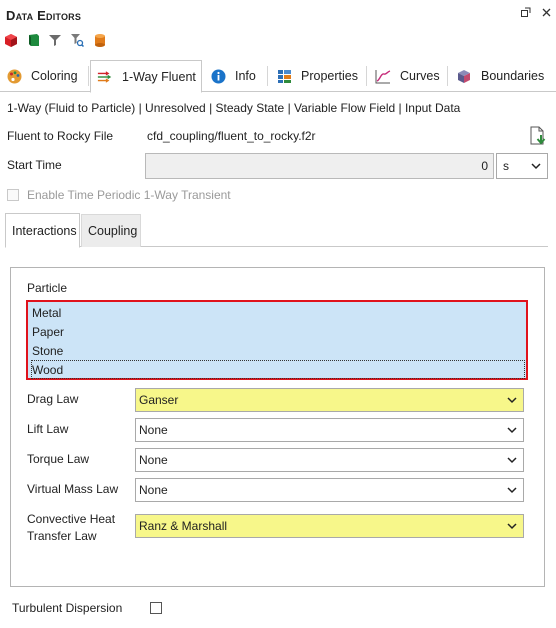  I want to click on drag-law-select: Ganser, so click(329, 400).